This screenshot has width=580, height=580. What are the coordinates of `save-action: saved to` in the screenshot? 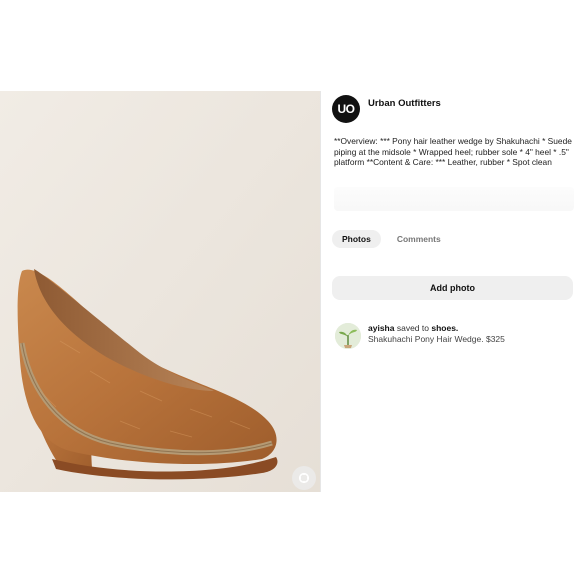 It's located at (412, 328).